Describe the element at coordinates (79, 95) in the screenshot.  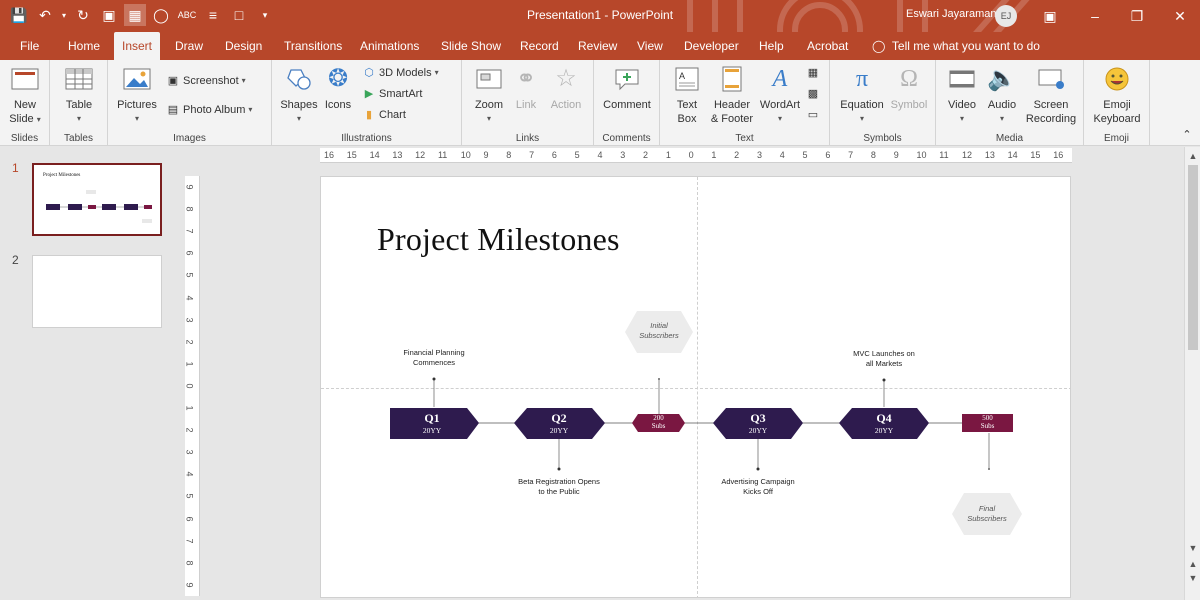
I see `table-button: Table ▾` at that location.